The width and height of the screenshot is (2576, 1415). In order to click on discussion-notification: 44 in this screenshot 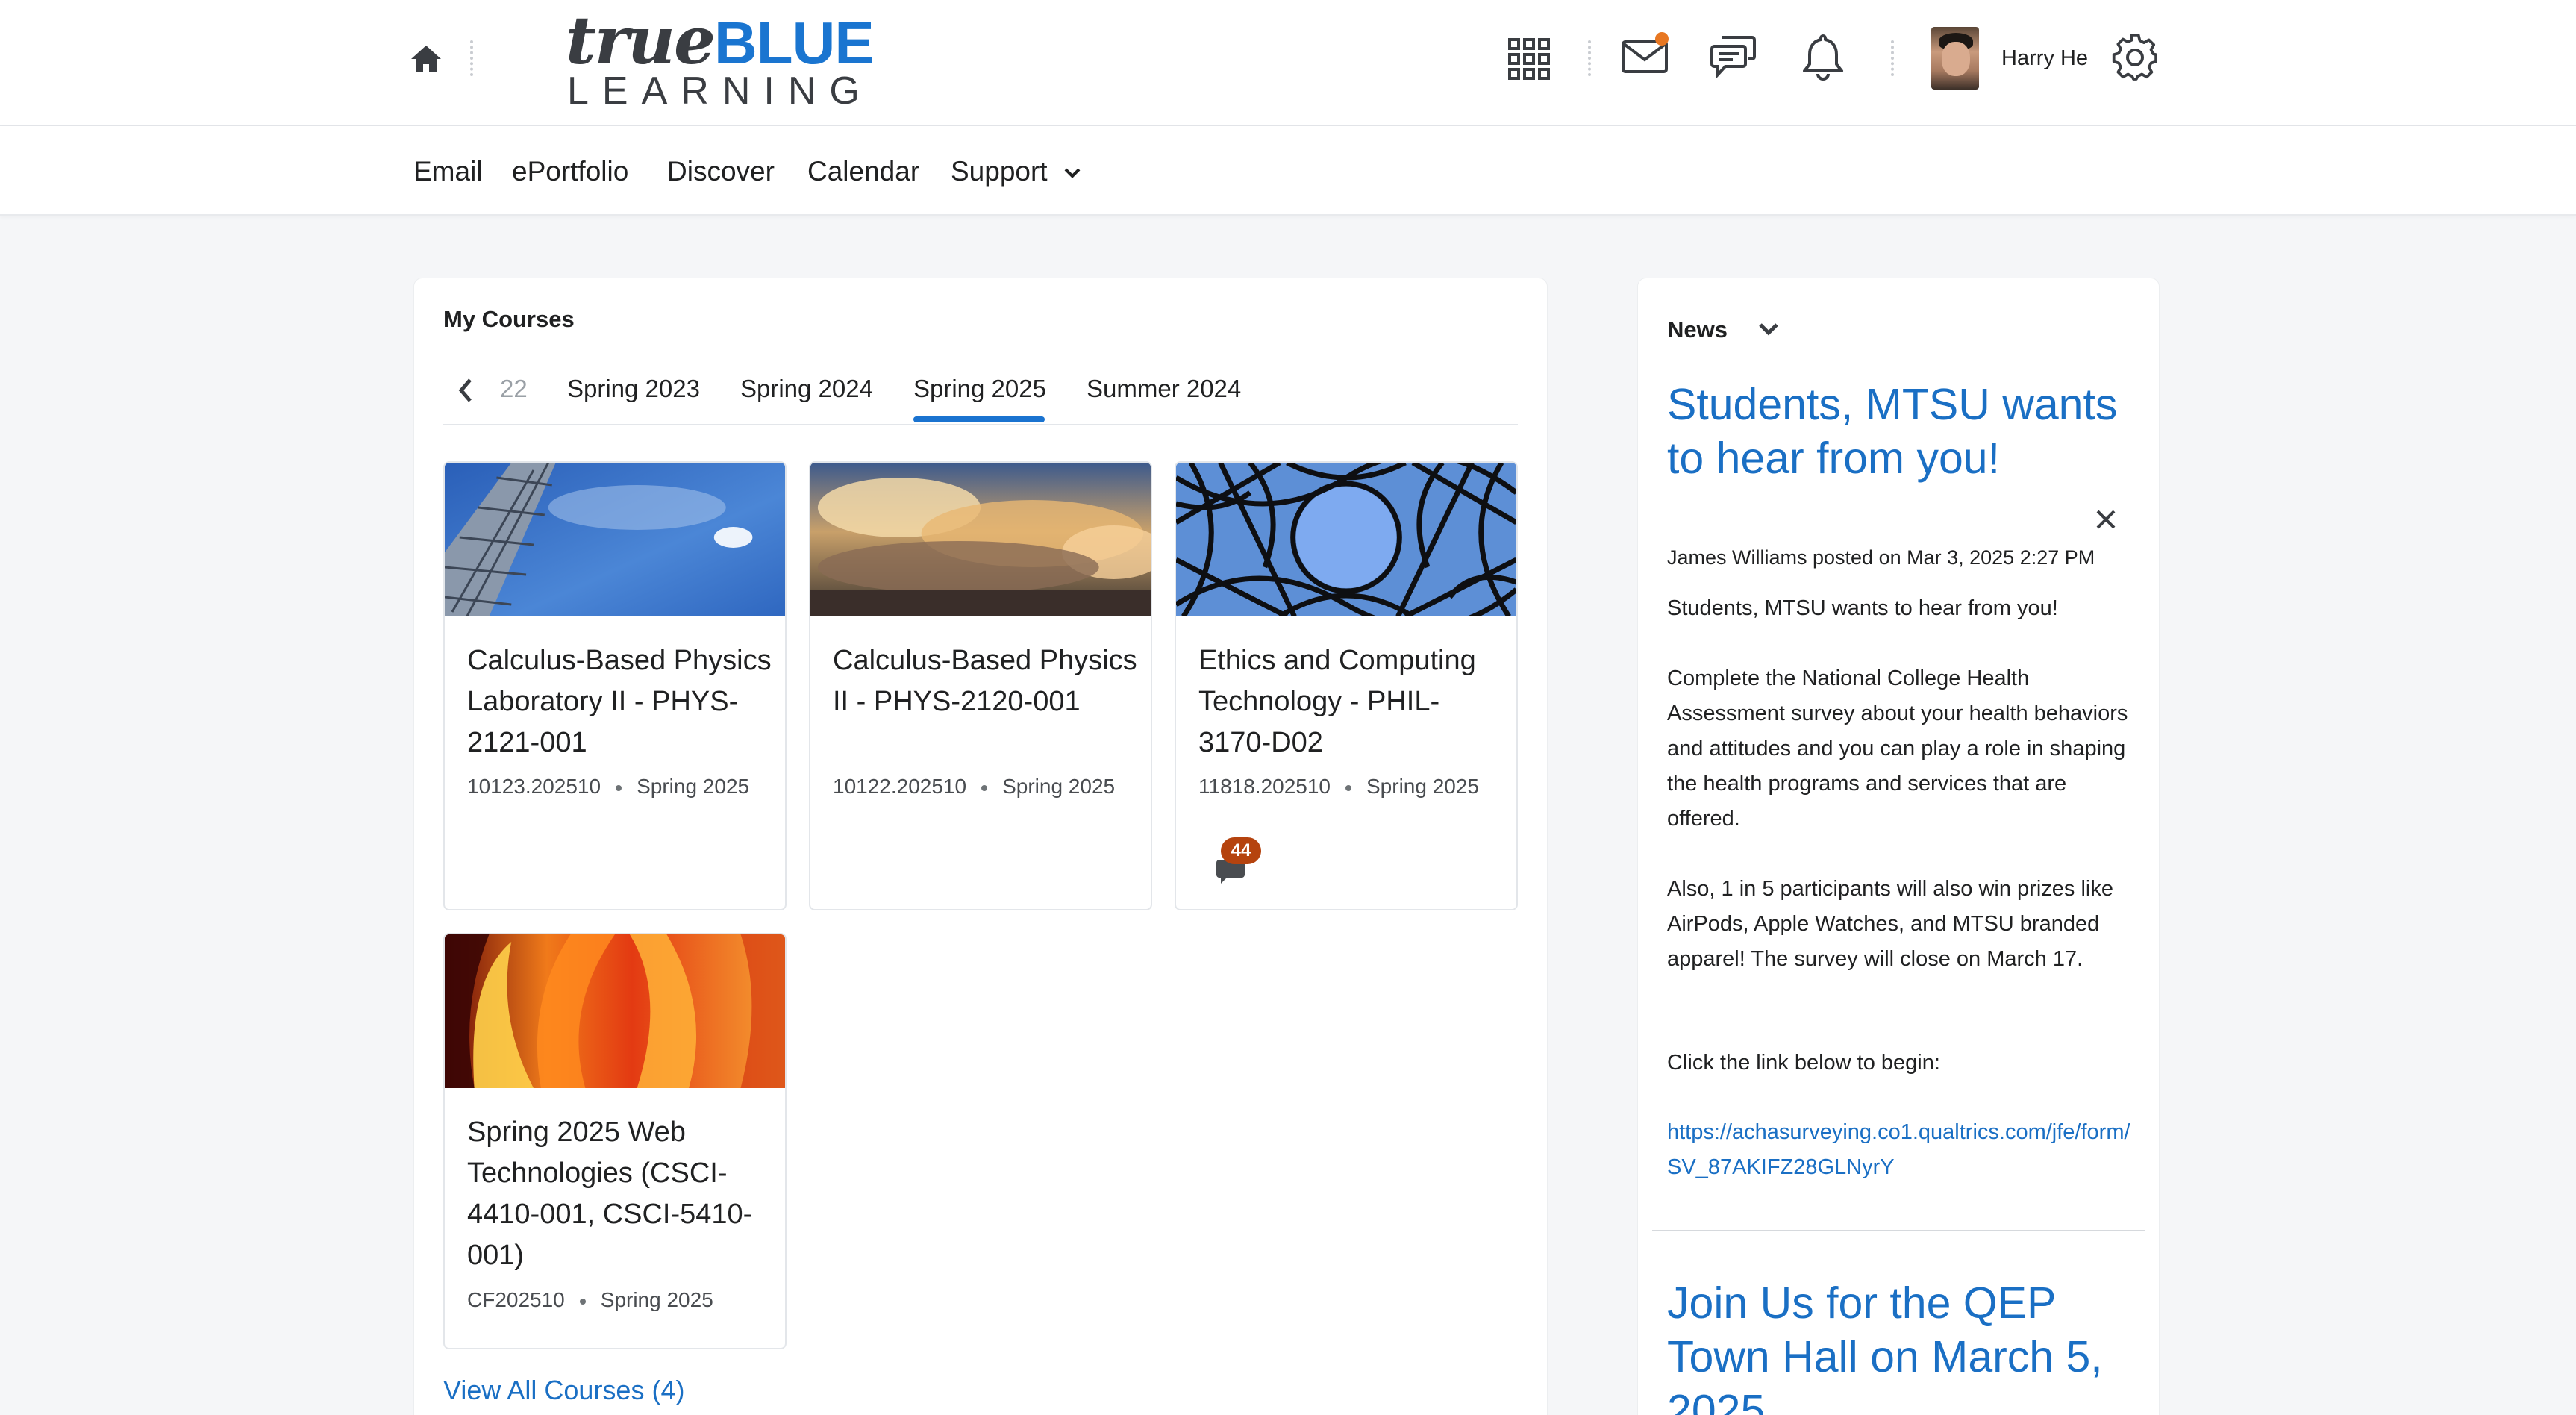, I will do `click(1238, 863)`.